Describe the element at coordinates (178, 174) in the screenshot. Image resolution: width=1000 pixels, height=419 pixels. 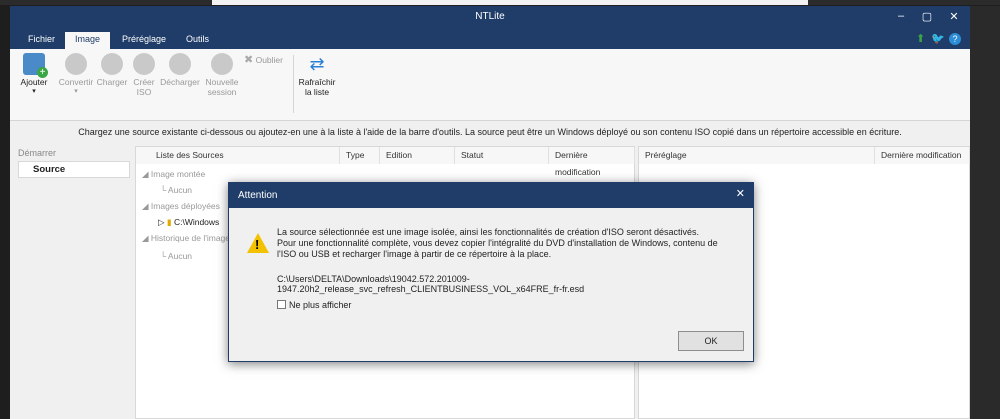
I see `tree-label: Image montée` at that location.